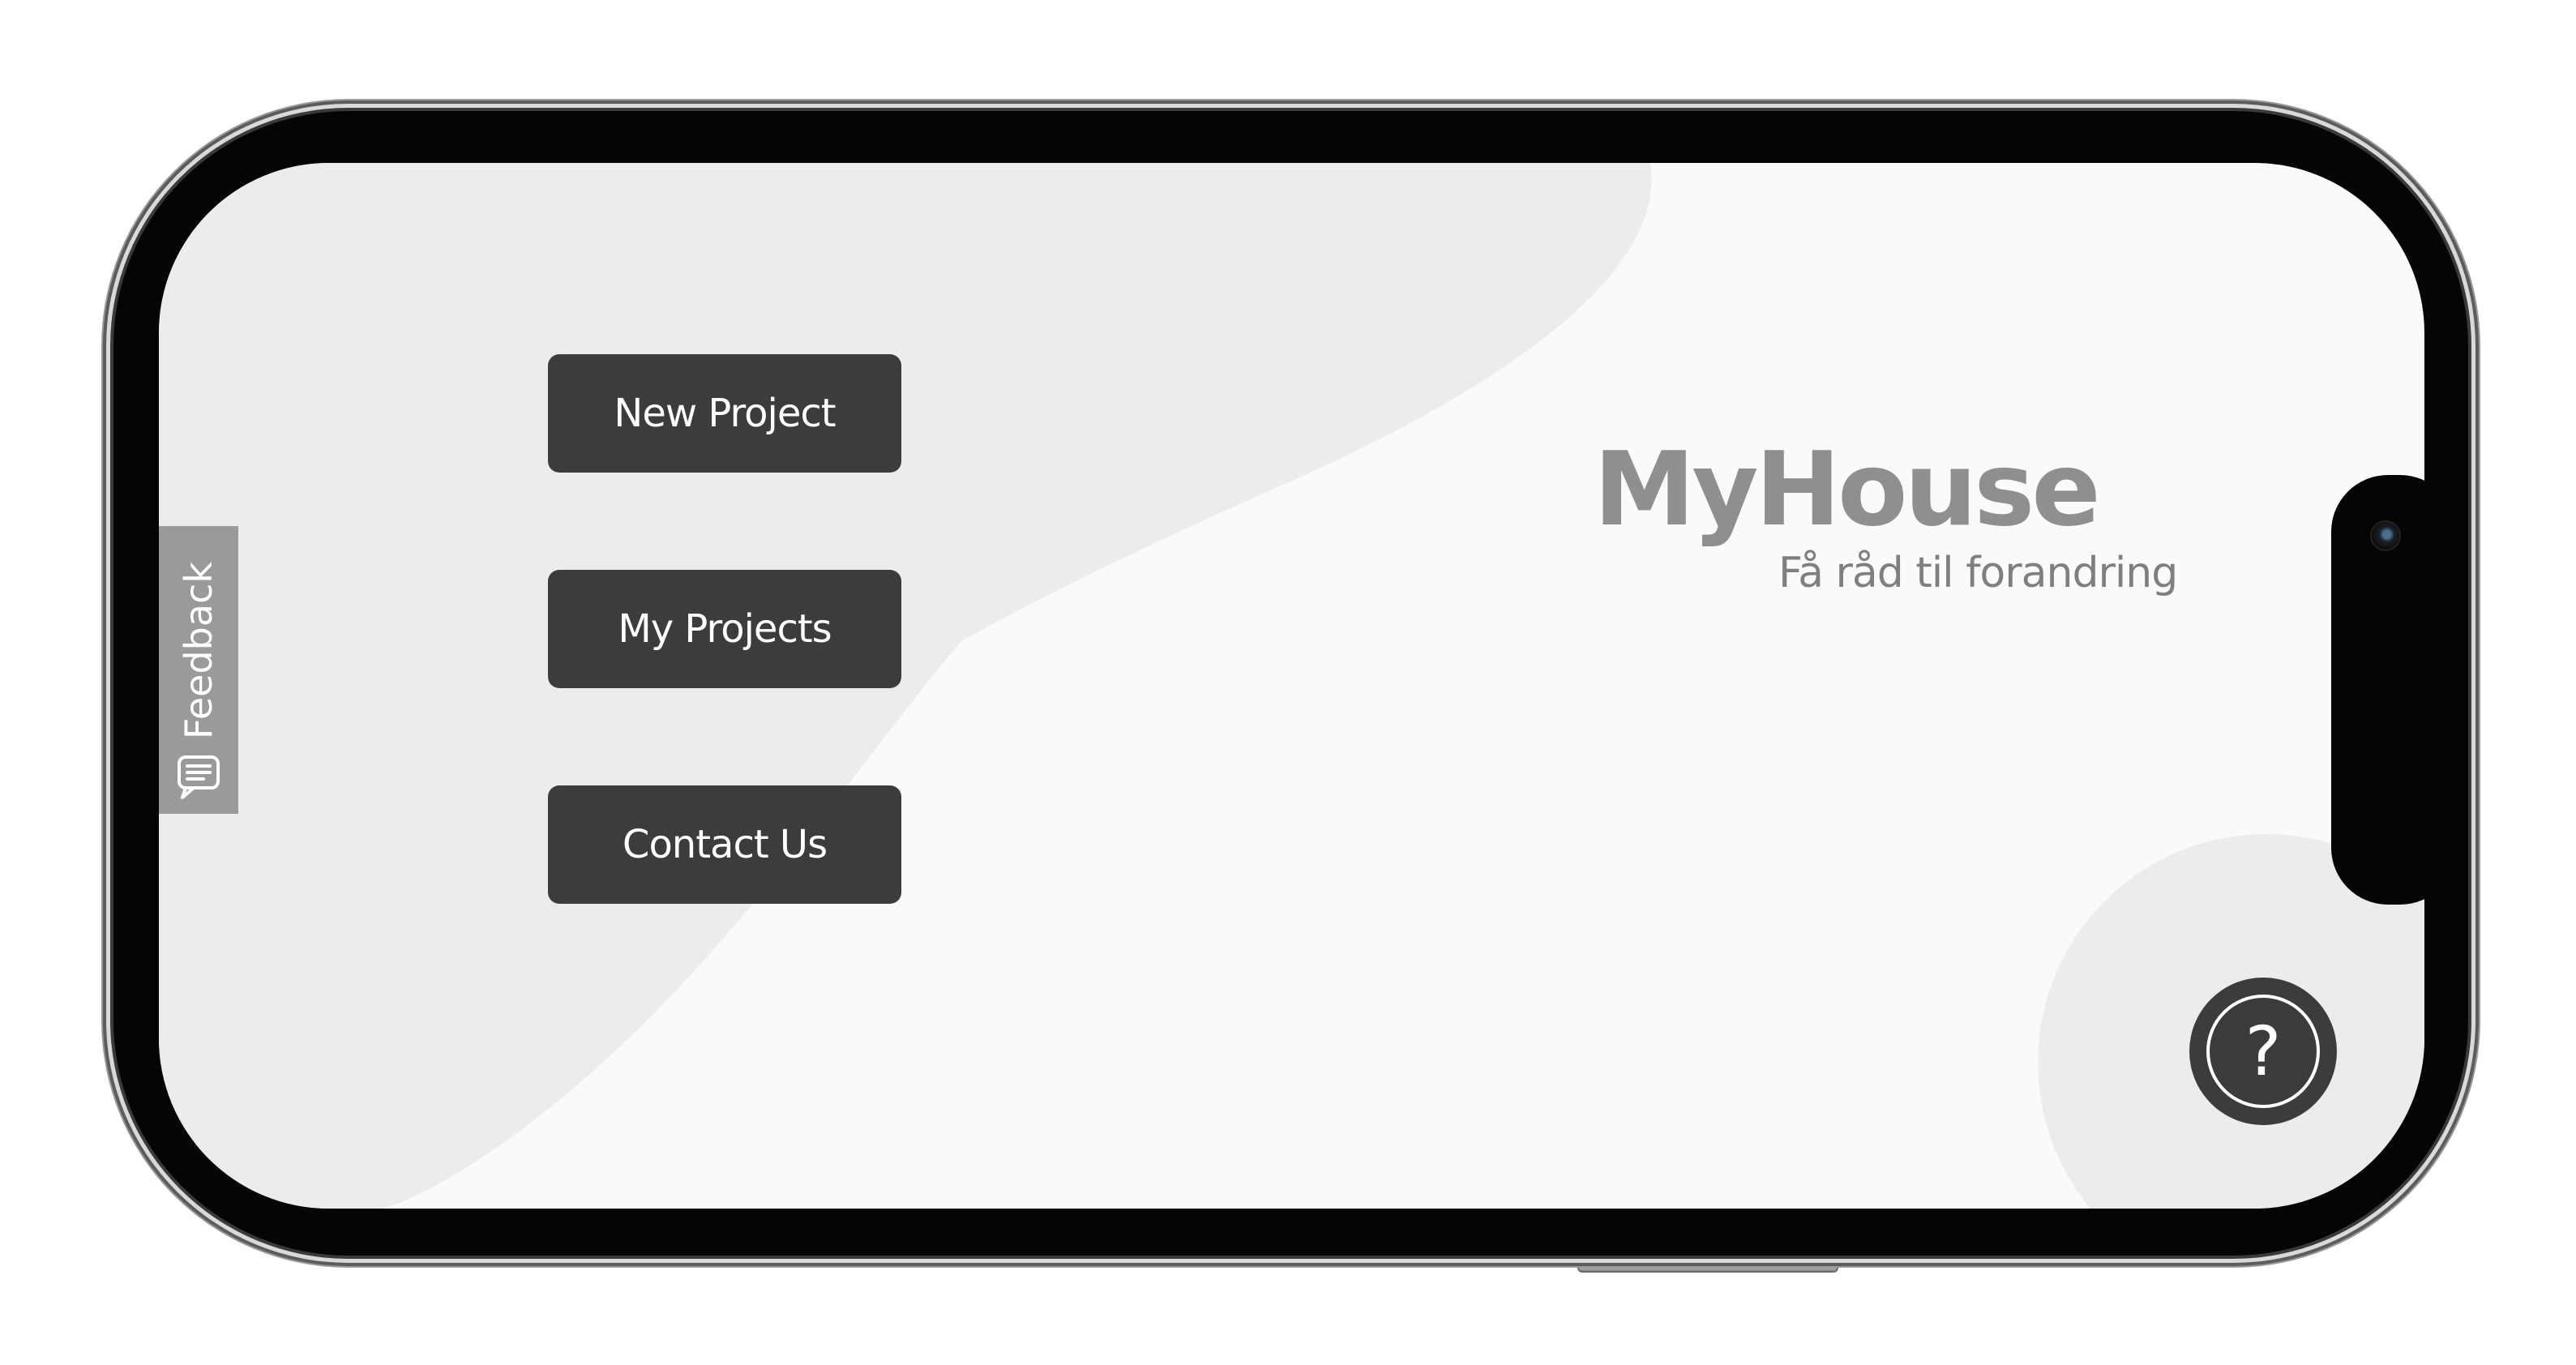 The width and height of the screenshot is (2576, 1365). I want to click on new-project-button: New Project, so click(724, 413).